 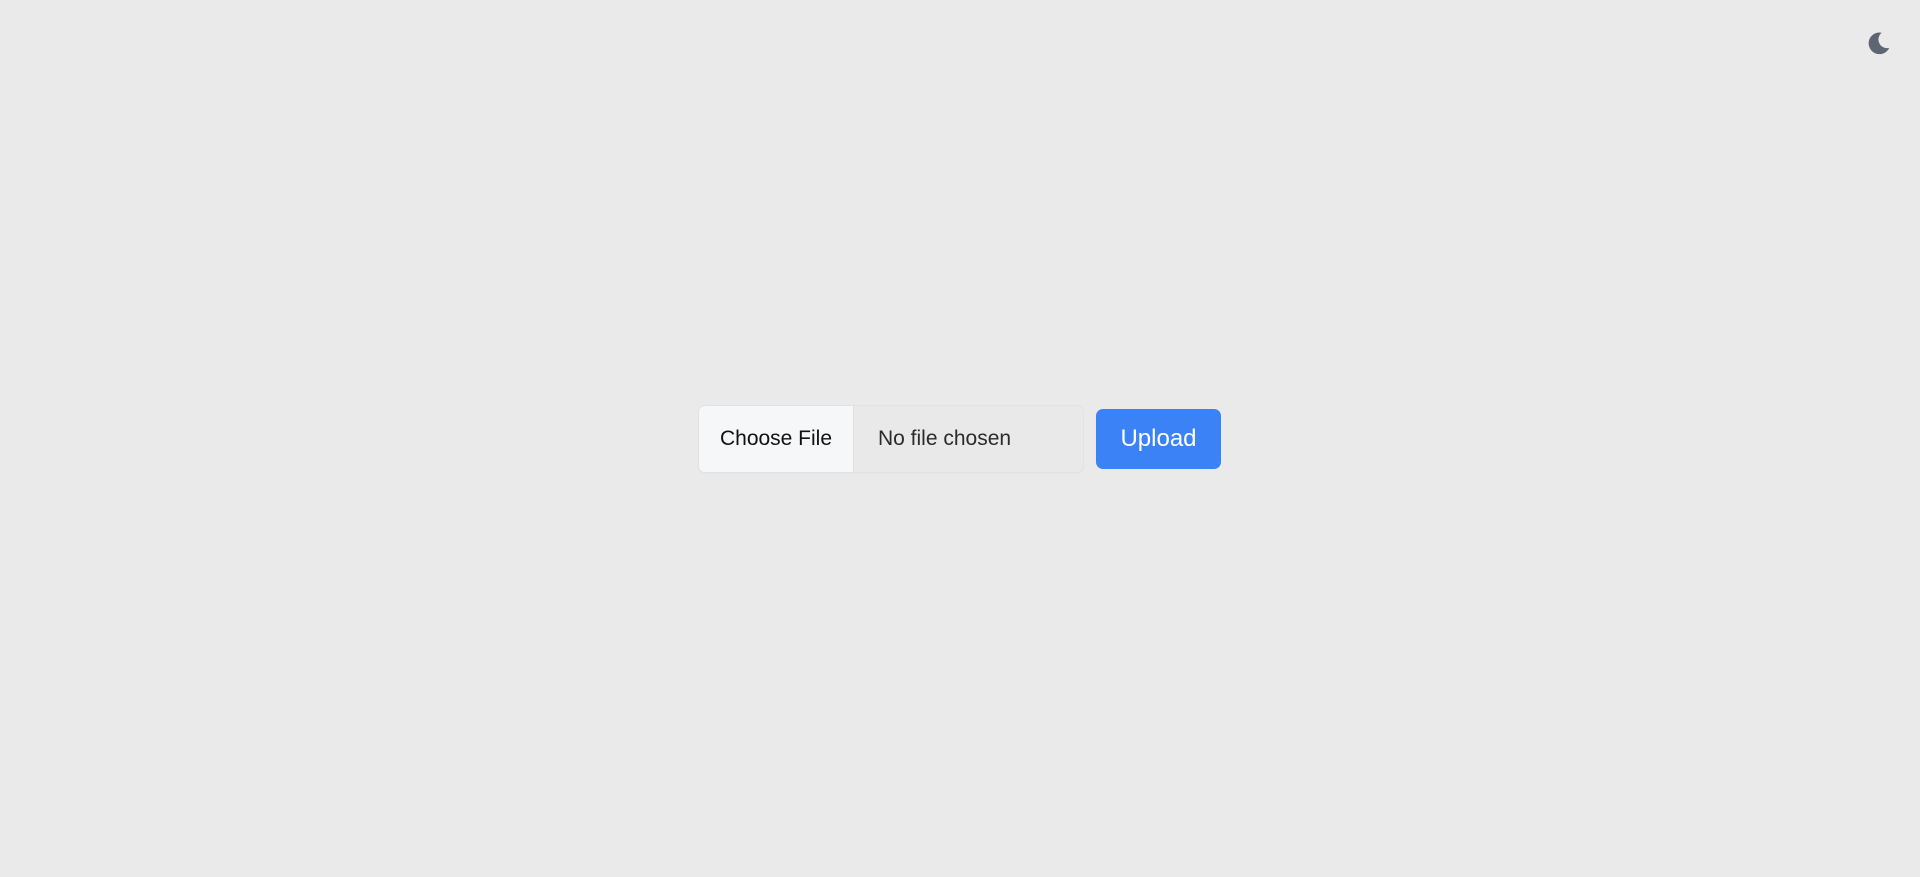 I want to click on upload-form: Choose File No file chosen Upload, so click(x=960, y=439).